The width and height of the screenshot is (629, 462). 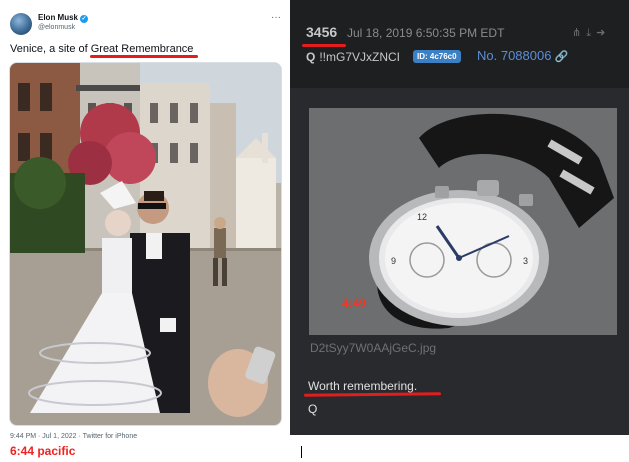 What do you see at coordinates (426, 33) in the screenshot?
I see `post-datetime: Jul 18, 2019 6:50:35 PM EDT` at bounding box center [426, 33].